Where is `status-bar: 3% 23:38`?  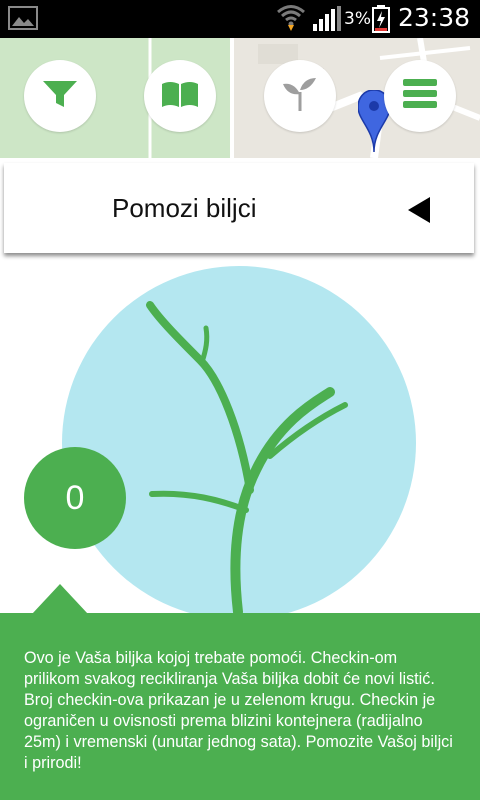
status-bar: 3% 23:38 is located at coordinates (240, 19).